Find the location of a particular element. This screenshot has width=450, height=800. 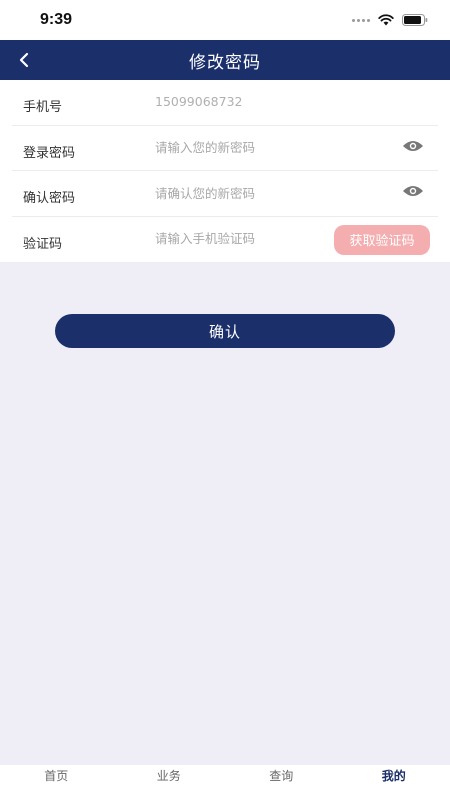

status-bar: 9:39 is located at coordinates (225, 20).